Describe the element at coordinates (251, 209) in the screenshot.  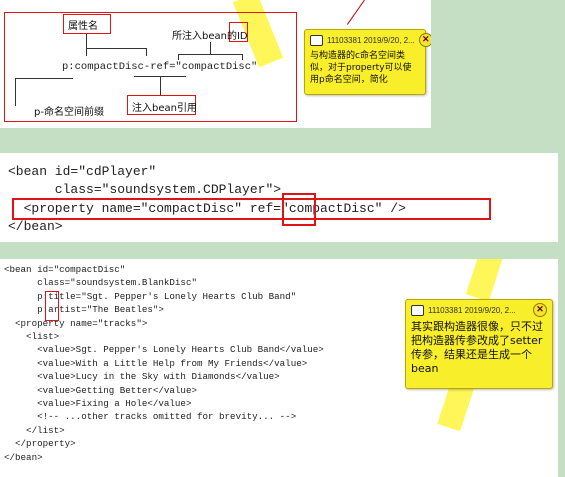
I see `property-highlight-box` at that location.